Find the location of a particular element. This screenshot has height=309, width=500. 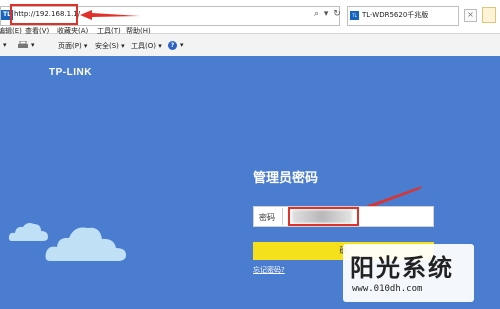

password-highlight-box is located at coordinates (323, 216).